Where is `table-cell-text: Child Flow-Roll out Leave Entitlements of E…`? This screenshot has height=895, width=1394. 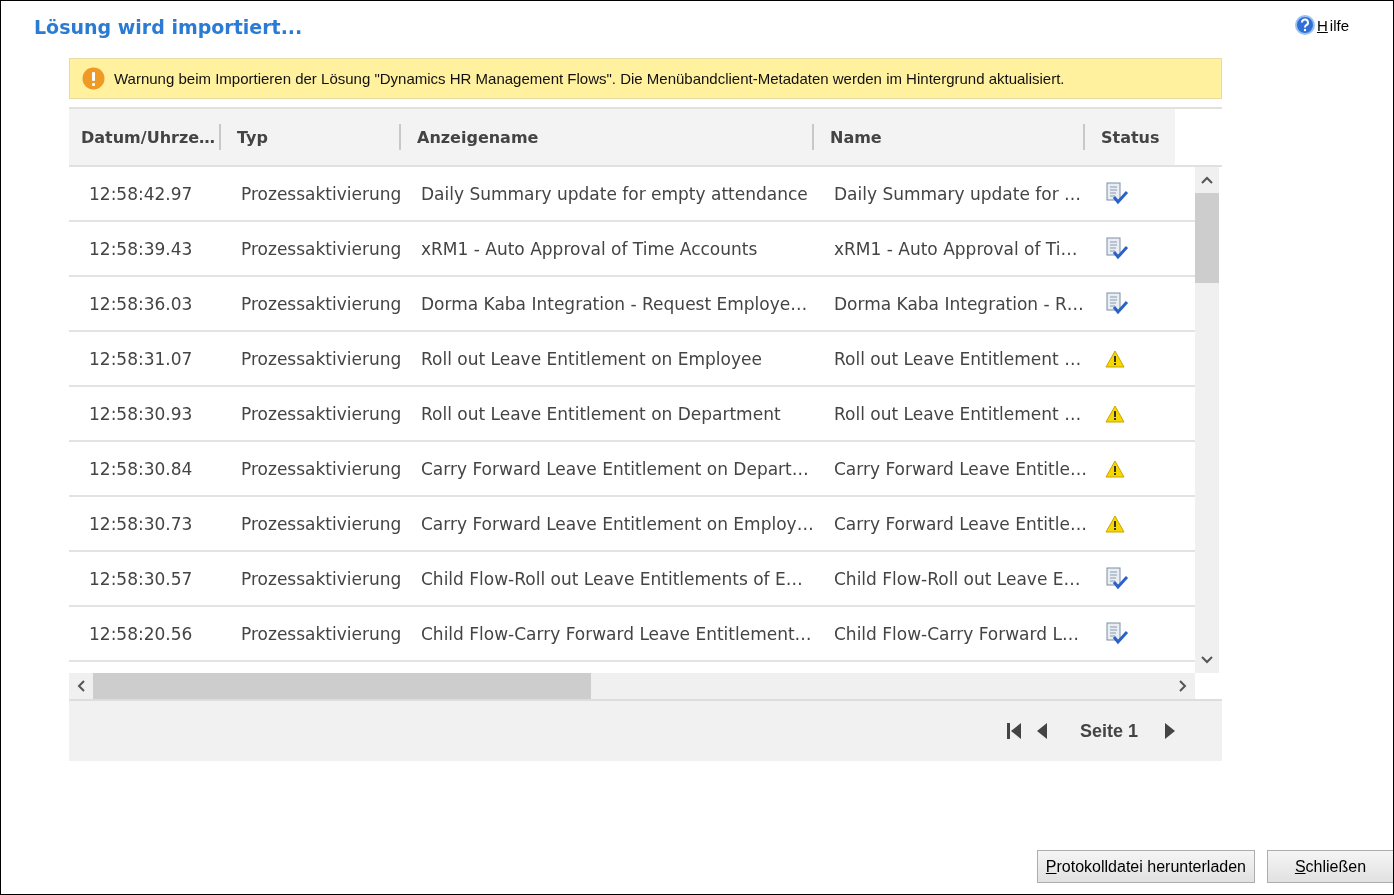
table-cell-text: Child Flow-Roll out Leave Entitlements of E… is located at coordinates (612, 578).